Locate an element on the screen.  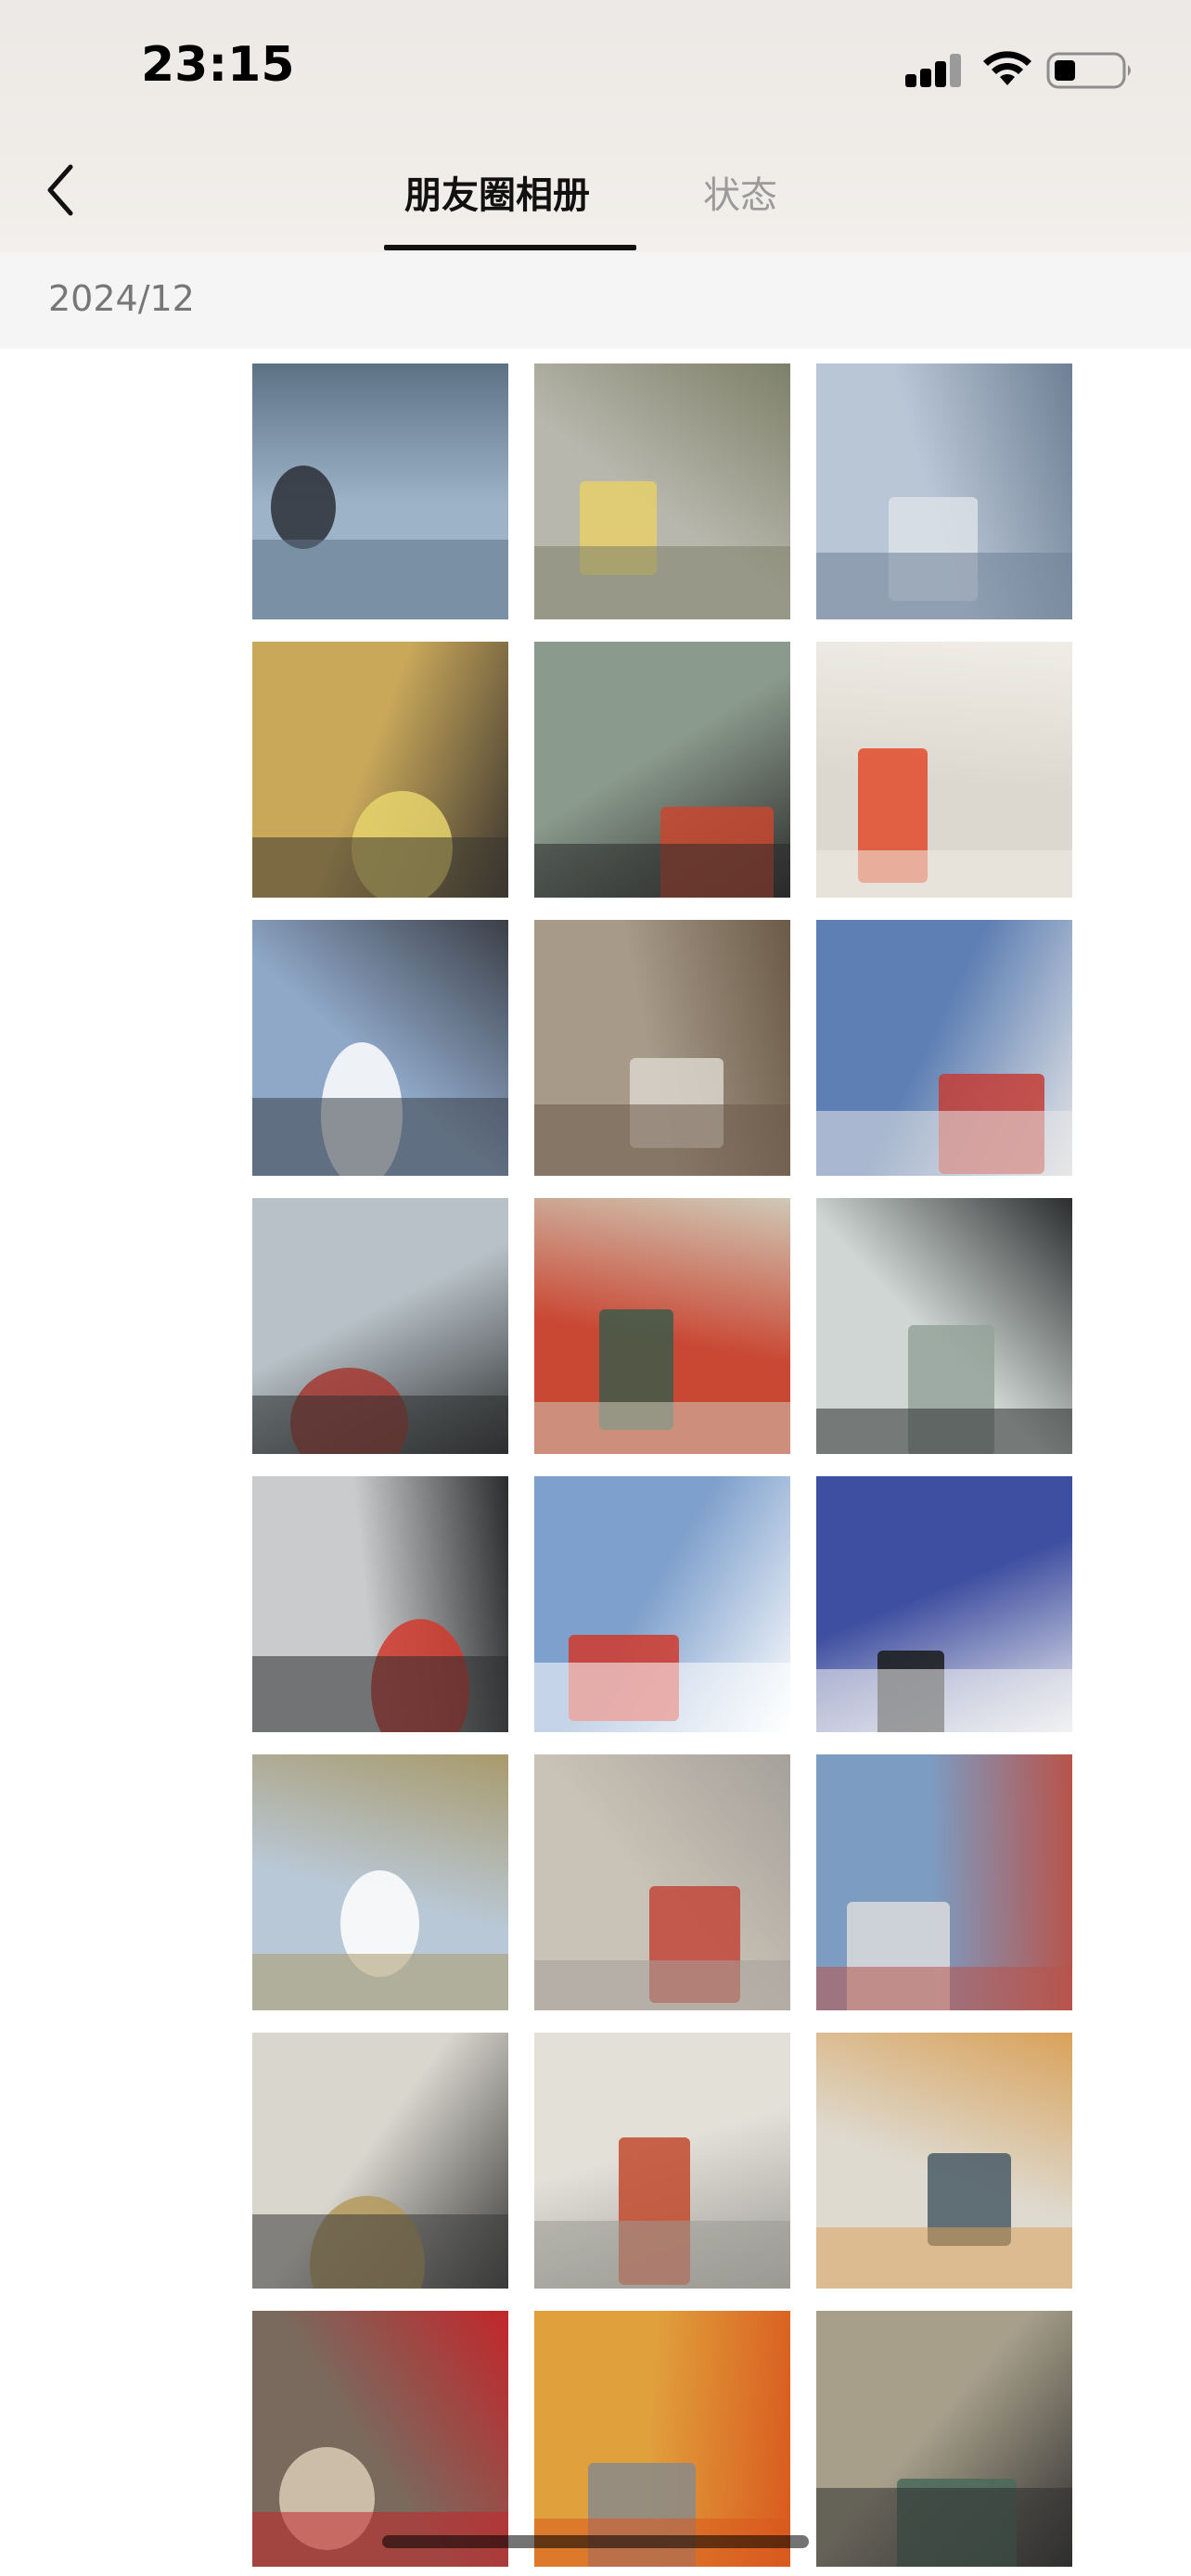
cellular-signal-icon is located at coordinates (933, 71).